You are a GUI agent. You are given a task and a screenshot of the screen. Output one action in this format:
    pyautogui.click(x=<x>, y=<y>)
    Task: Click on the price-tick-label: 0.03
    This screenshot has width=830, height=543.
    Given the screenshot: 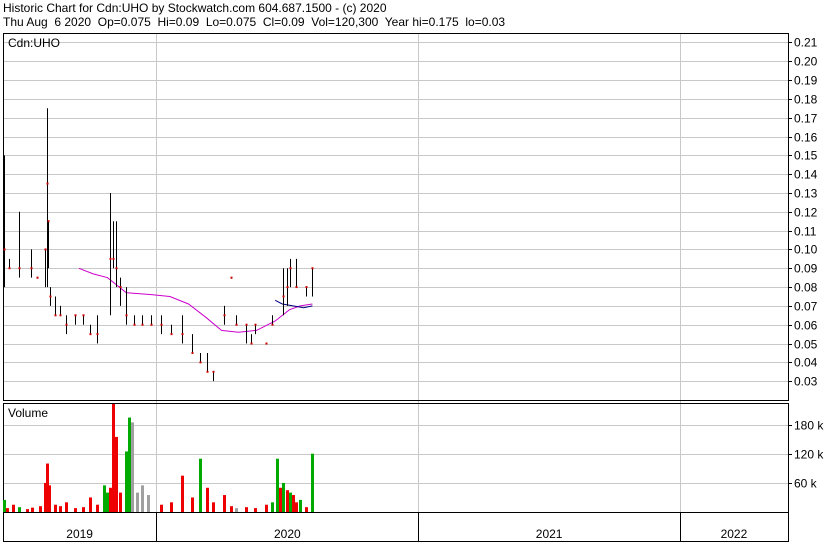 What is the action you would take?
    pyautogui.click(x=806, y=382)
    